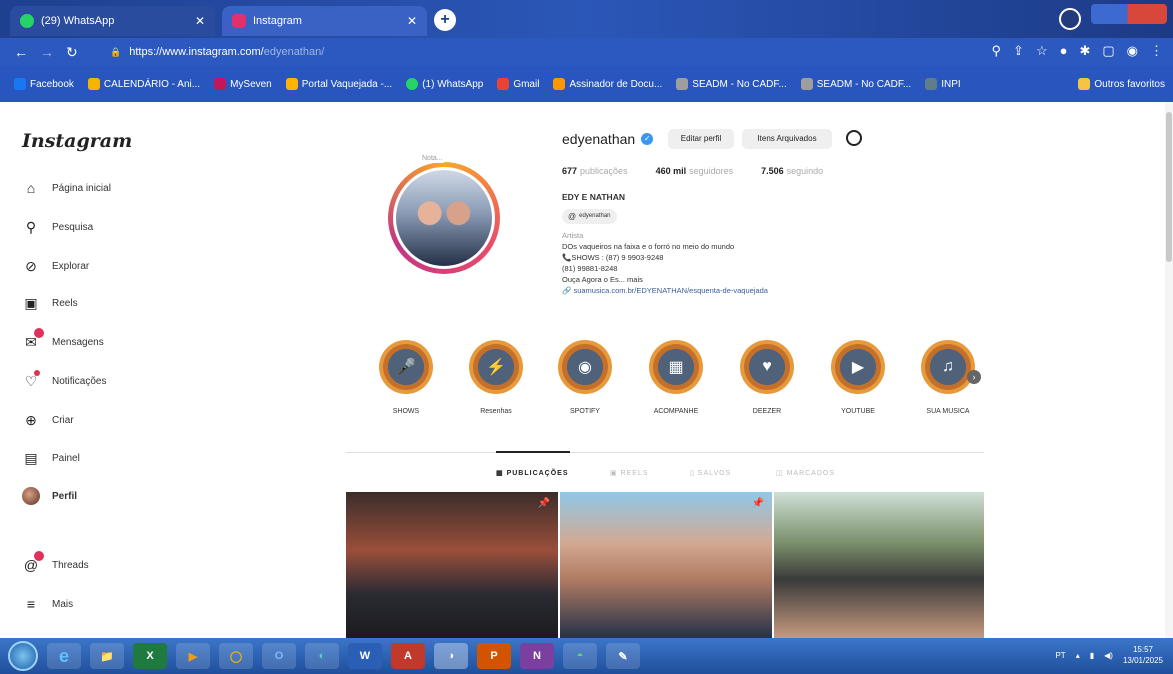  What do you see at coordinates (1070, 19) in the screenshot?
I see `profile-icon` at bounding box center [1070, 19].